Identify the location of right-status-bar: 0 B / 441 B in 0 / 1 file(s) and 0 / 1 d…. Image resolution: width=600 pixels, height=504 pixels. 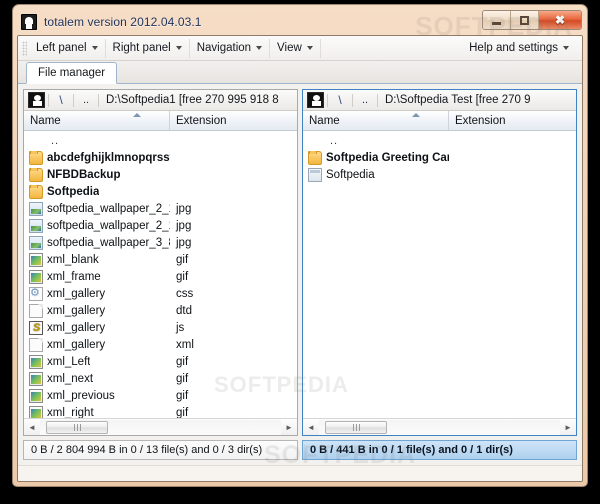
(439, 450).